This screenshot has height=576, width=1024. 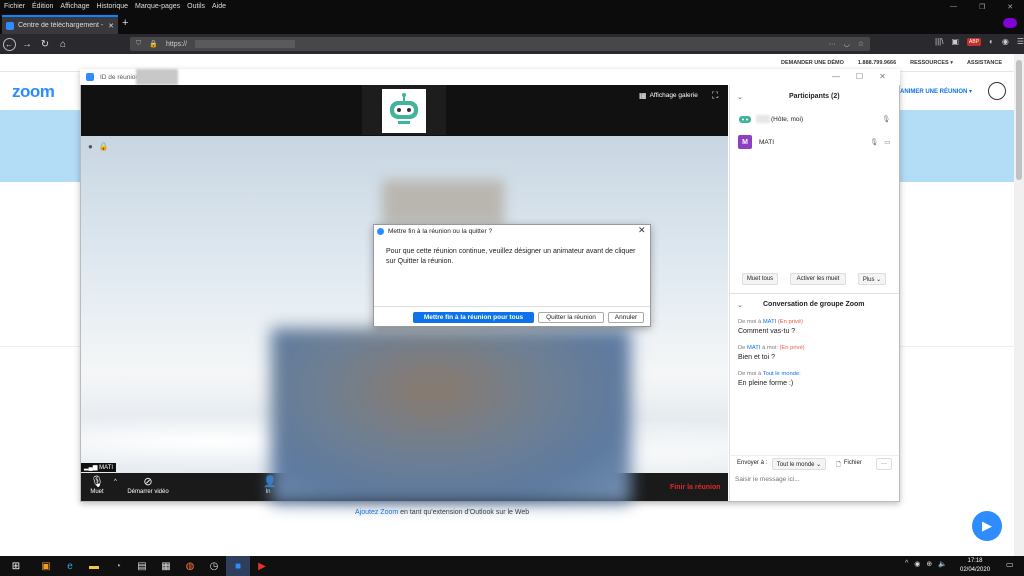 I want to click on host-label: (Hôte, moi), so click(x=787, y=119).